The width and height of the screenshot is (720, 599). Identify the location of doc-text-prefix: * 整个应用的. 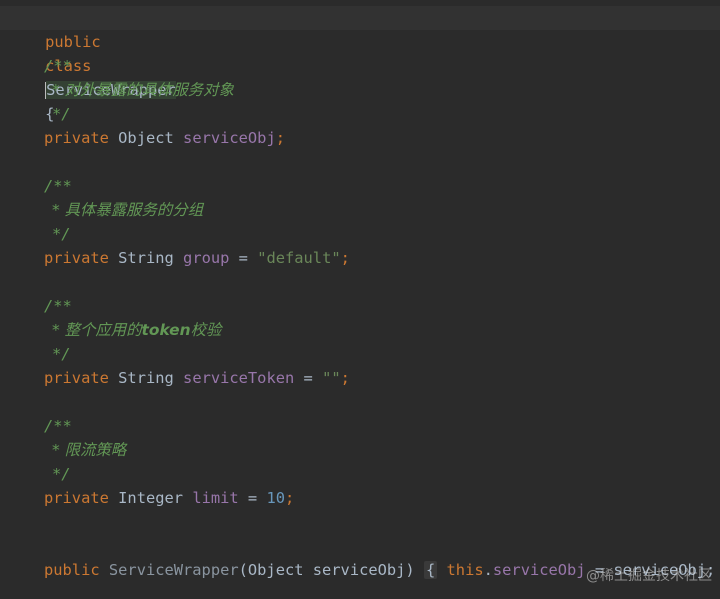
(97, 330).